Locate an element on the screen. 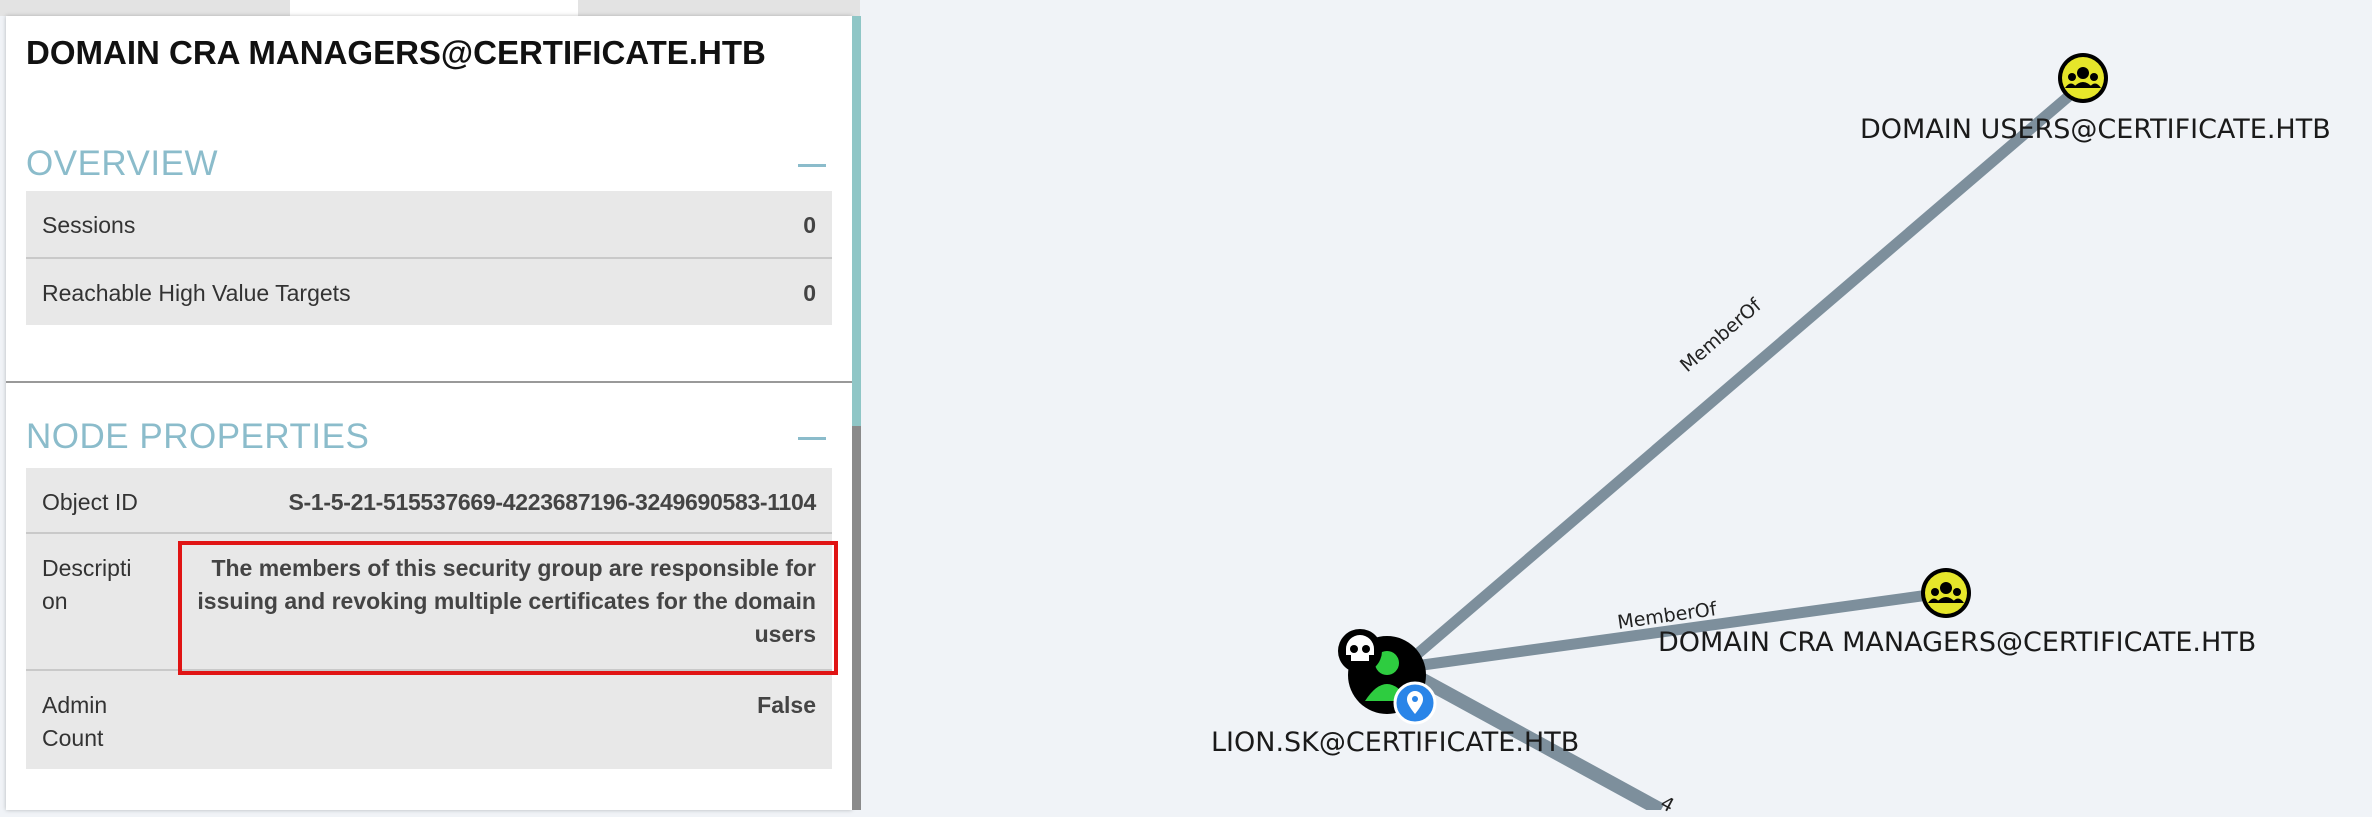 Image resolution: width=2372 pixels, height=817 pixels. table-row: Reachable High Value Targets 0 is located at coordinates (429, 292).